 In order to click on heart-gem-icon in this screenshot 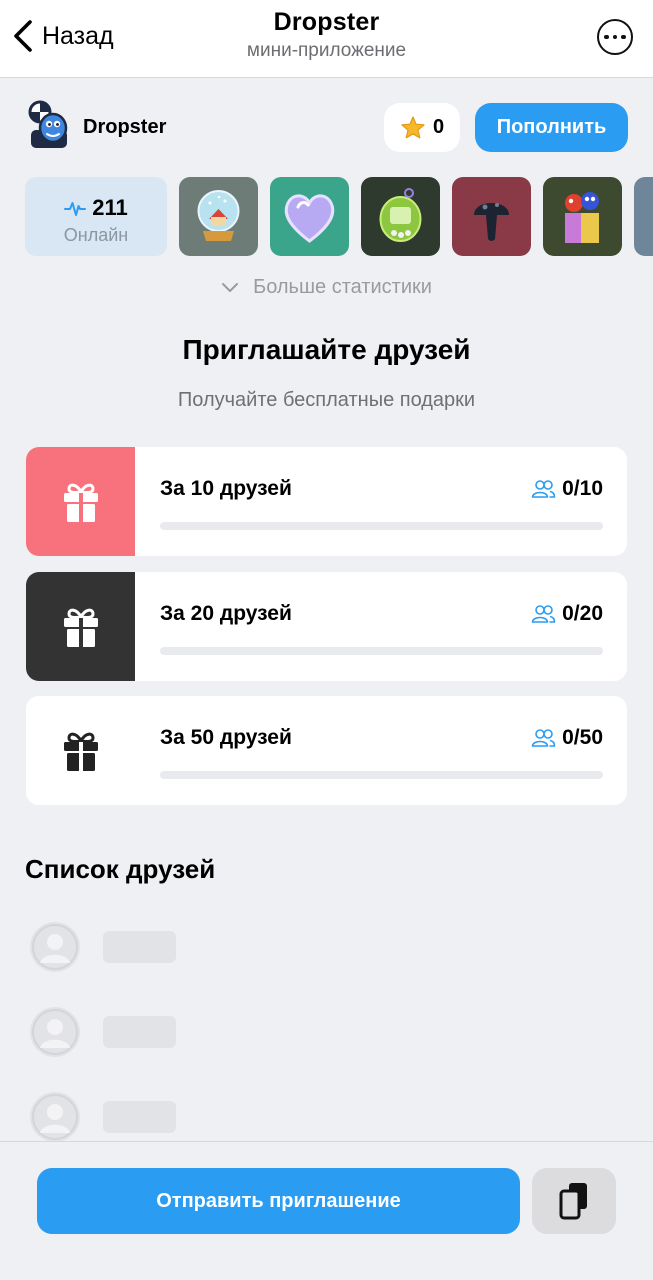, I will do `click(309, 216)`.